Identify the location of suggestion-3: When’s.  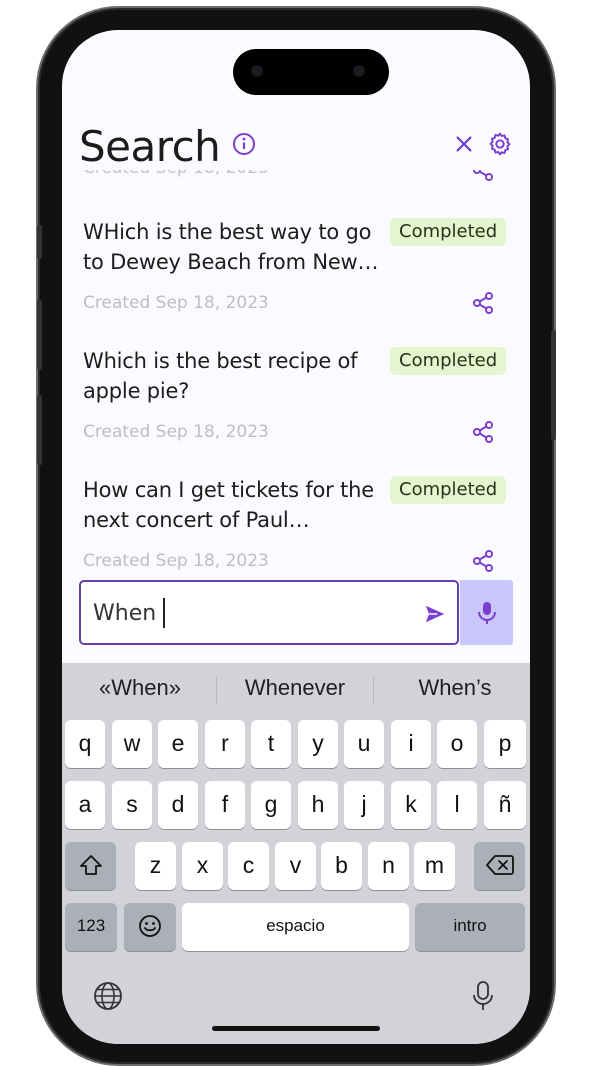
(455, 688).